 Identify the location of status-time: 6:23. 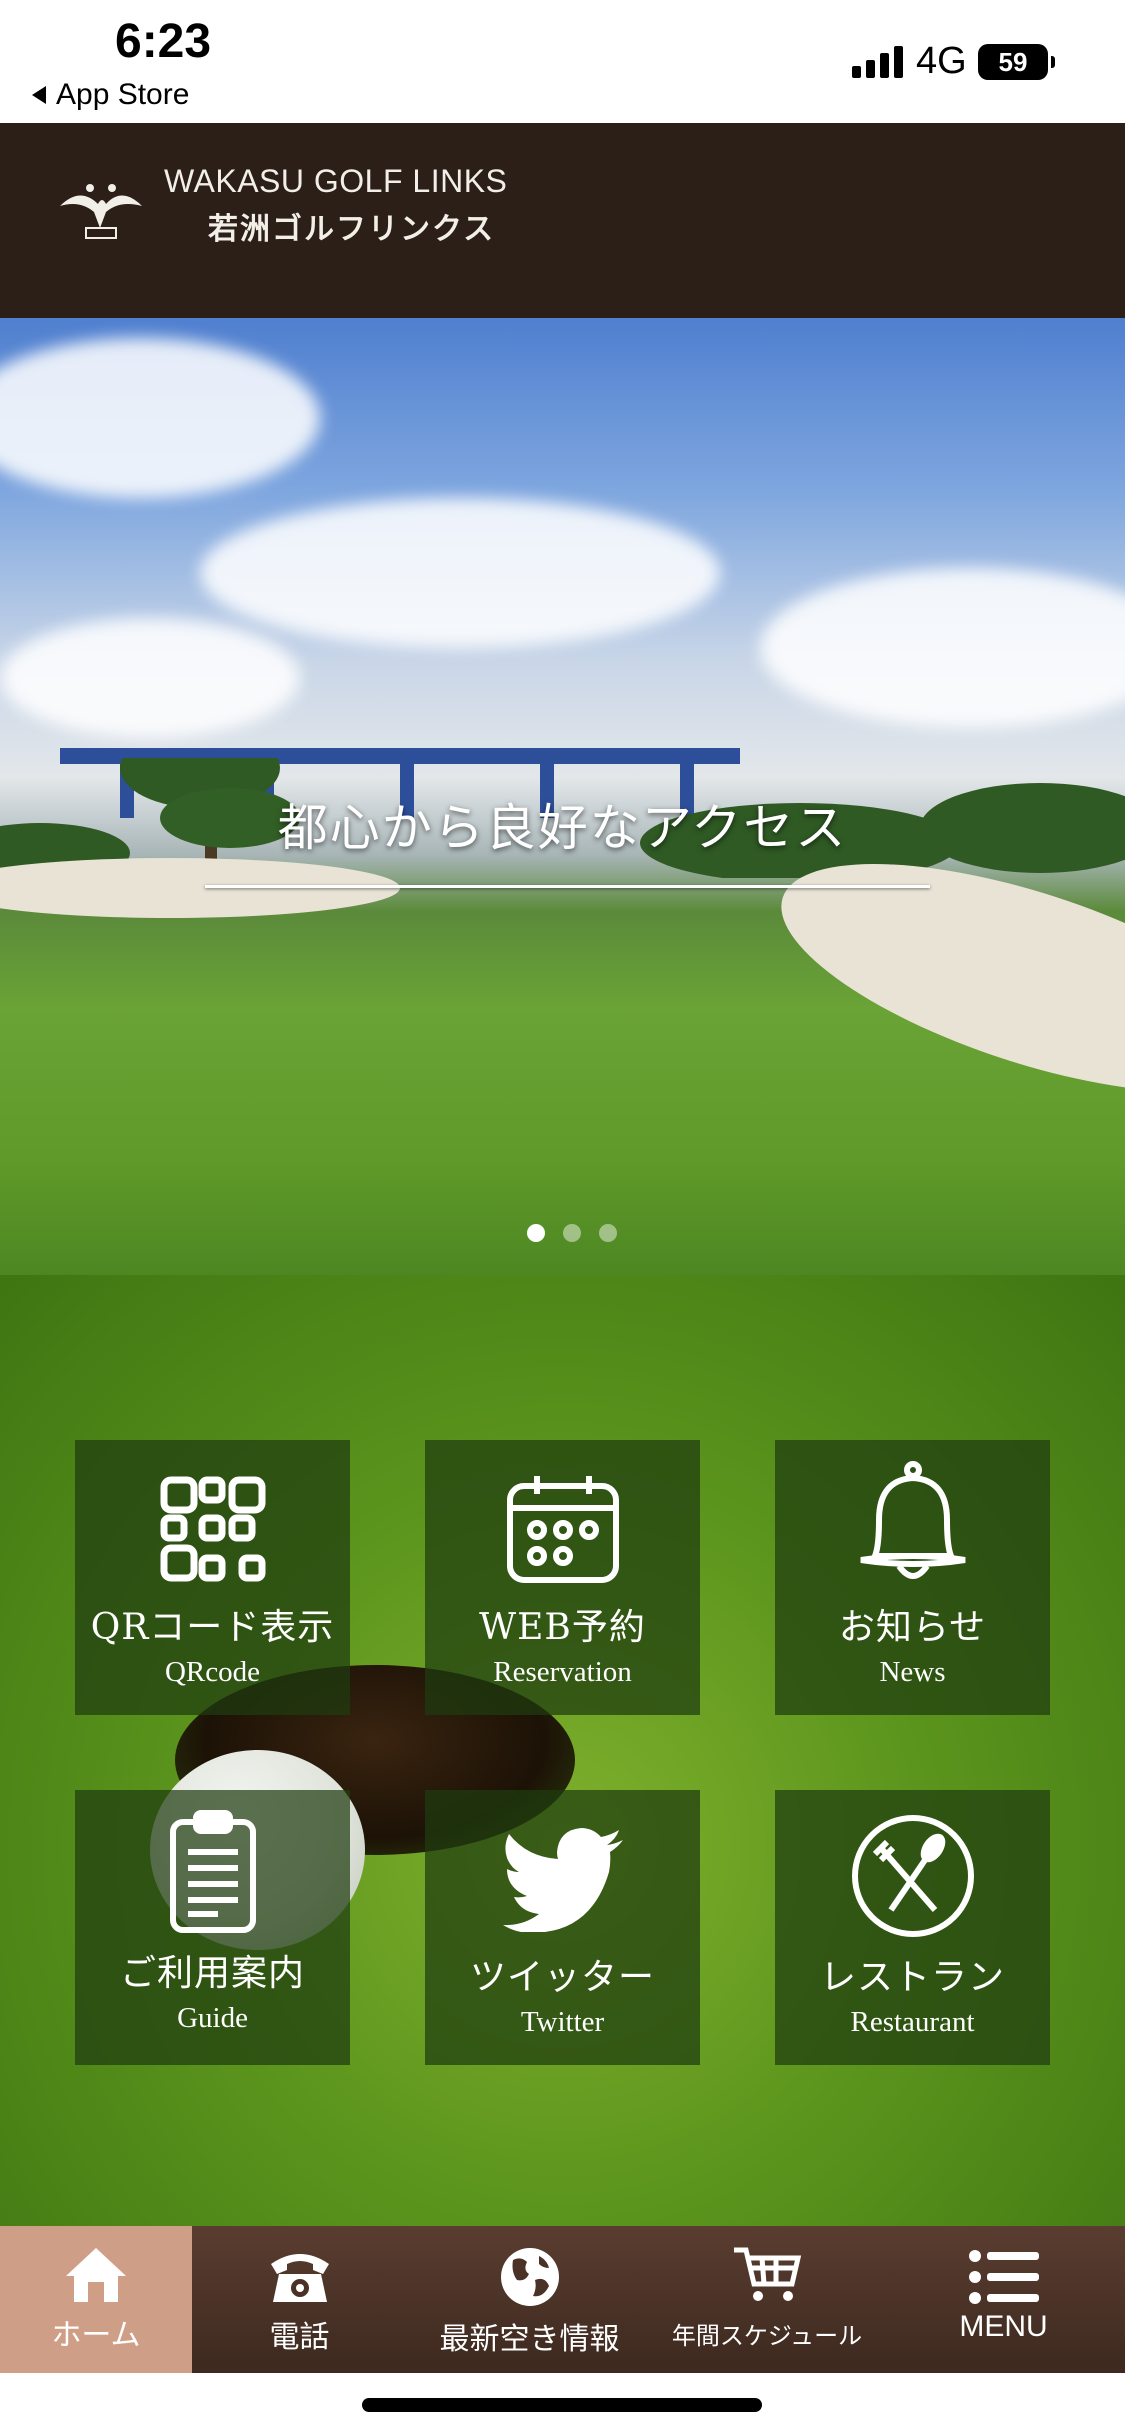
(163, 41).